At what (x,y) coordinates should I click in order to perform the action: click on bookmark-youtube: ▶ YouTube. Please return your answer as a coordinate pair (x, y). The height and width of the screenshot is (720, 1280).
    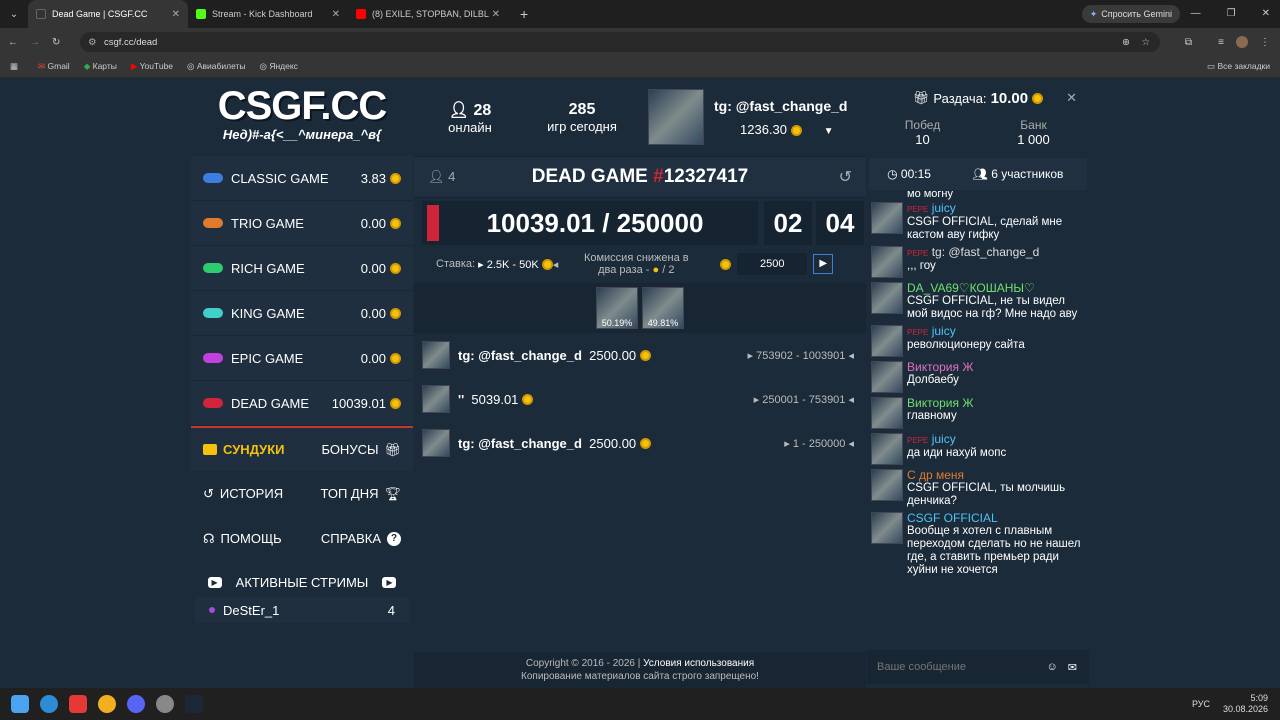
    Looking at the image, I should click on (152, 66).